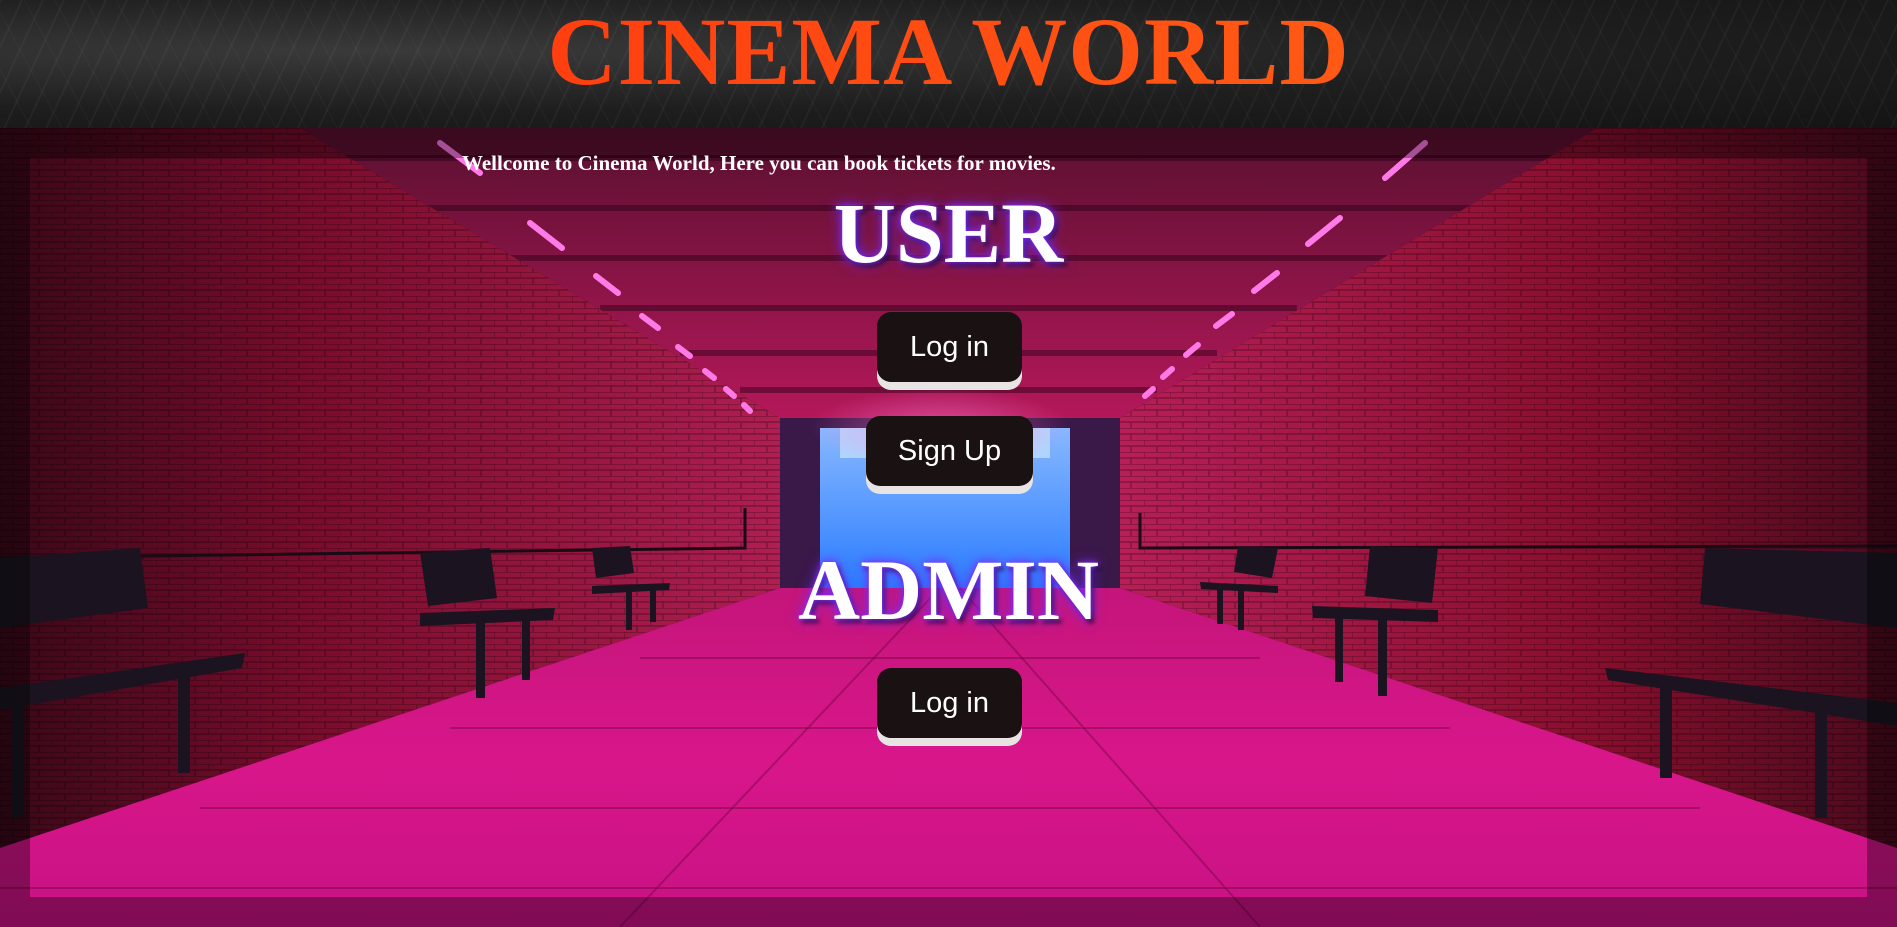 This screenshot has width=1897, height=927. What do you see at coordinates (948, 52) in the screenshot?
I see `site-title: CINEMA WORLD` at bounding box center [948, 52].